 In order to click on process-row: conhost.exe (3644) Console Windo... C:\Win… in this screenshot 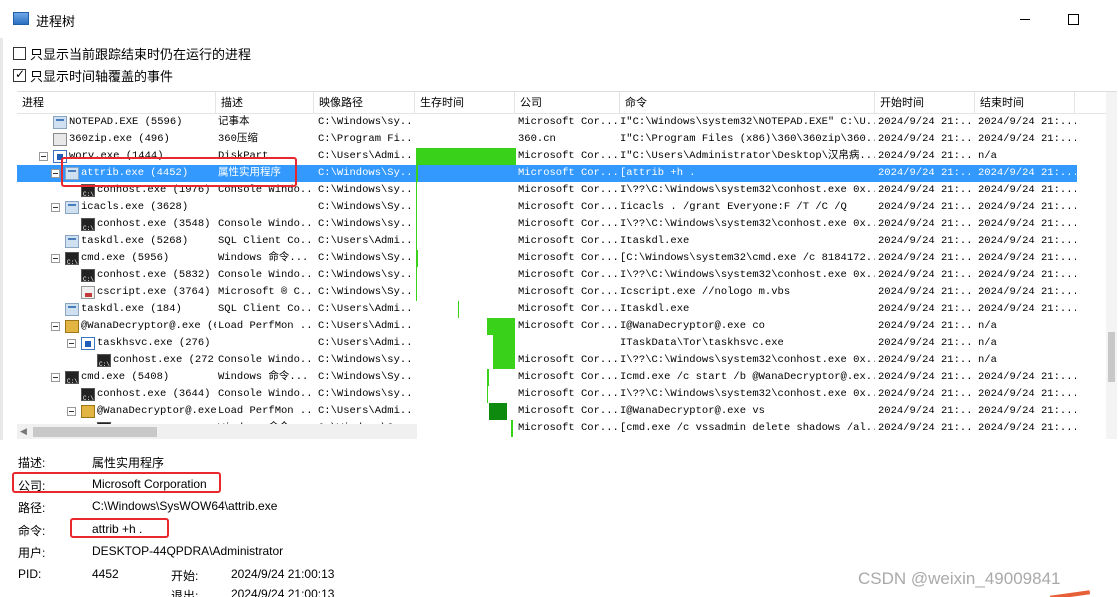, I will do `click(547, 396)`.